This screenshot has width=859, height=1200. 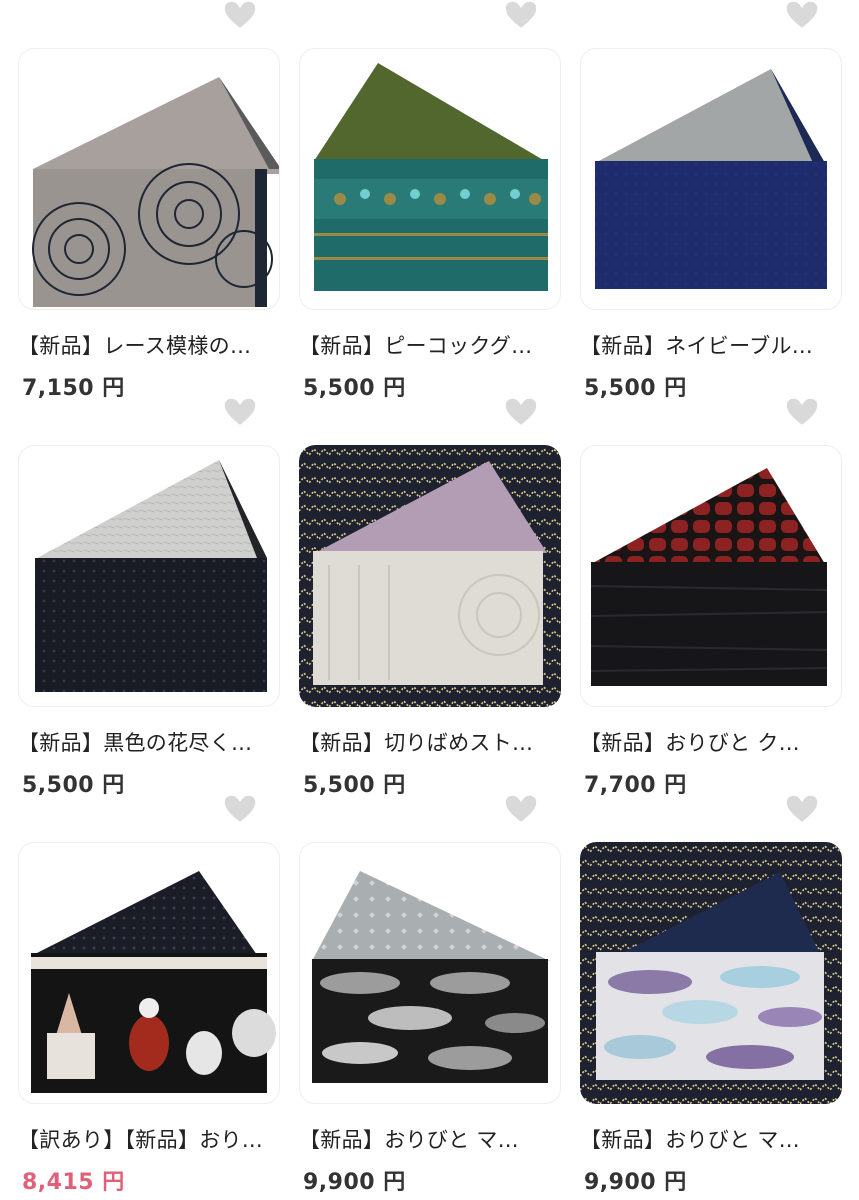 I want to click on product-price-sale: 8,415 円, so click(x=73, y=1182).